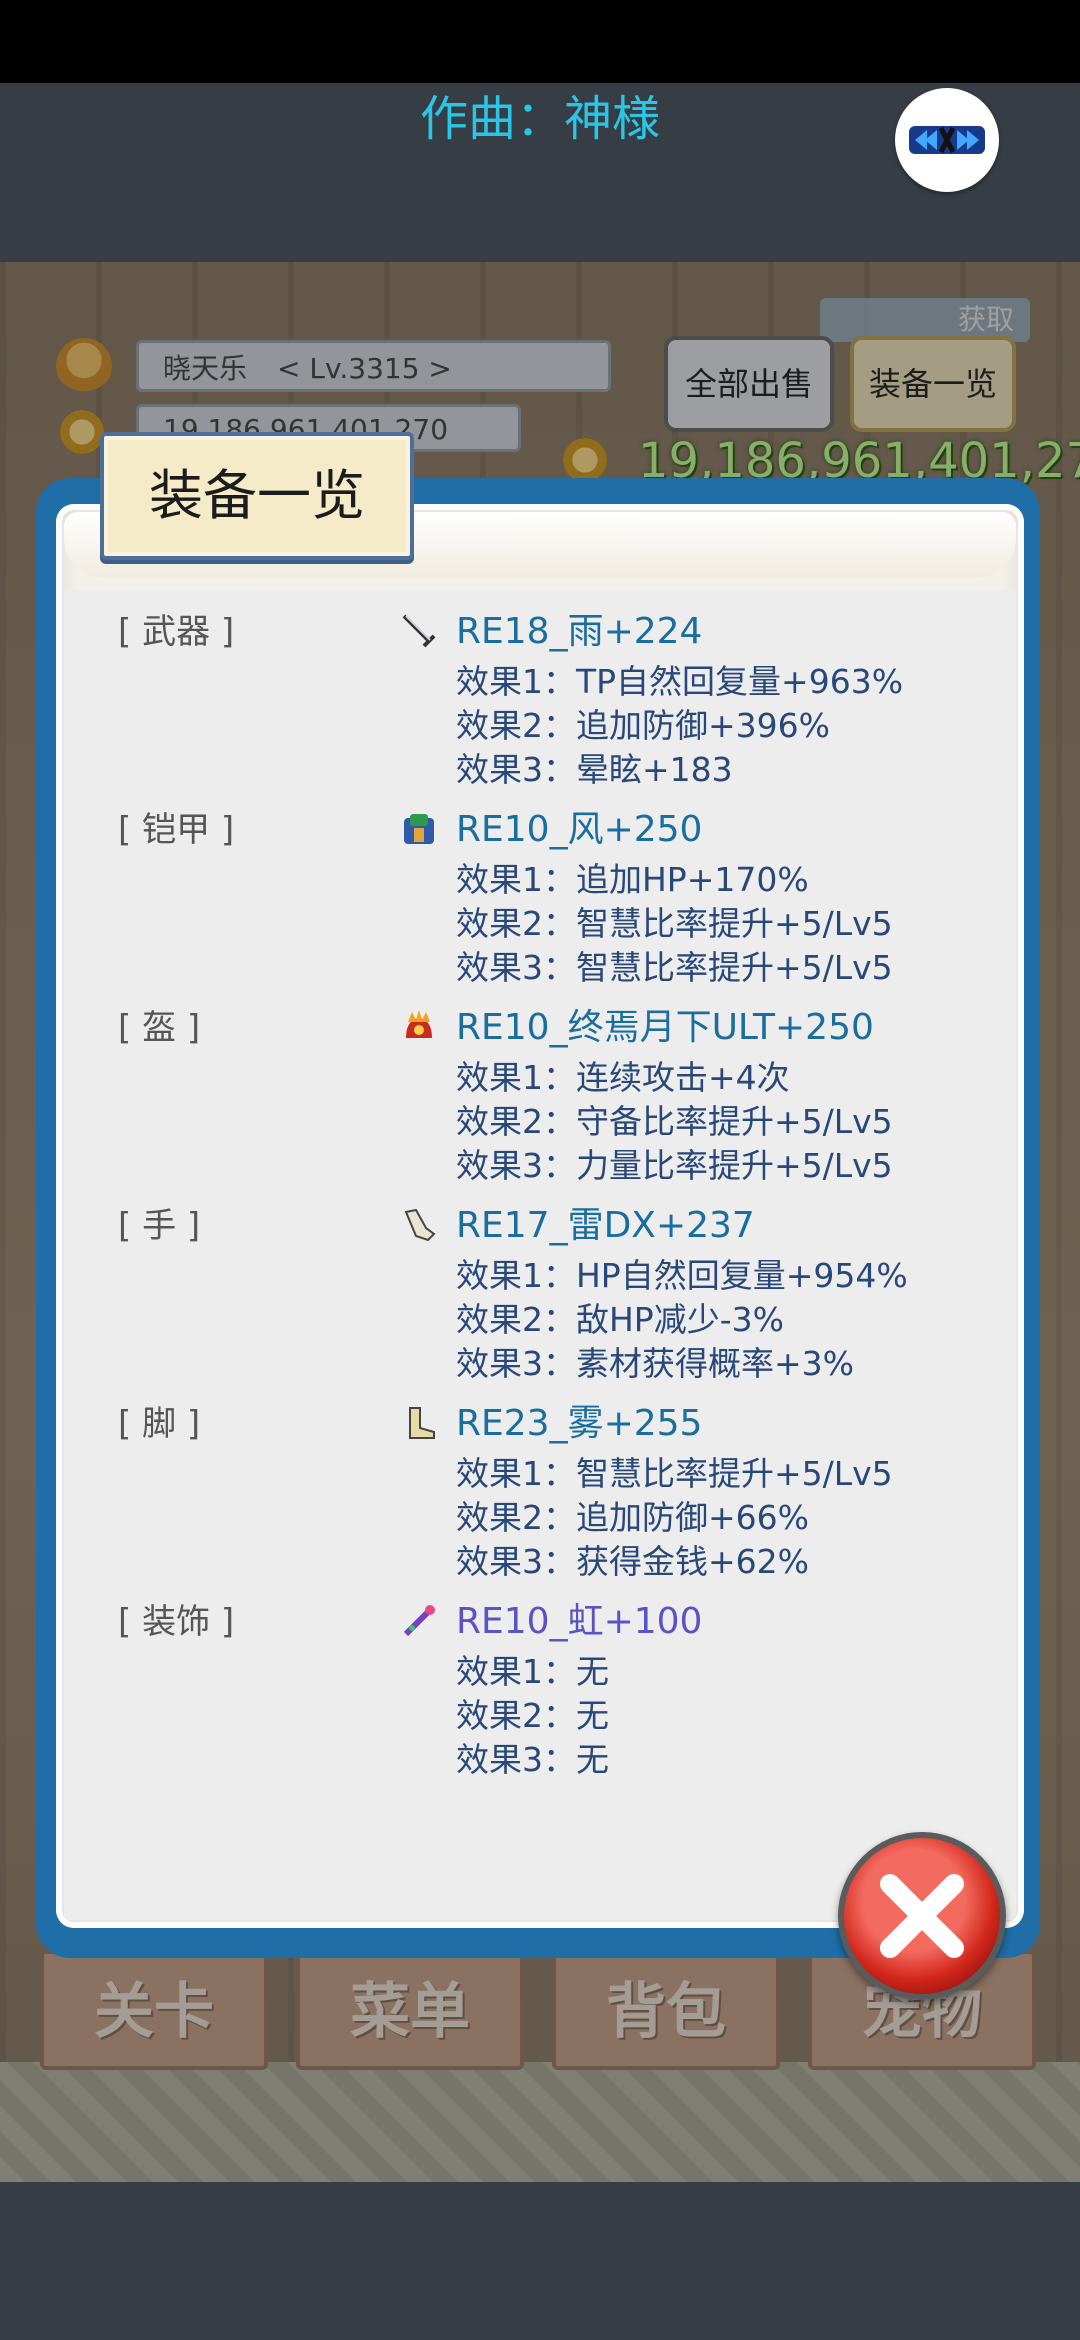  I want to click on item-effect-3: 效果3：晕眩+183, so click(594, 769).